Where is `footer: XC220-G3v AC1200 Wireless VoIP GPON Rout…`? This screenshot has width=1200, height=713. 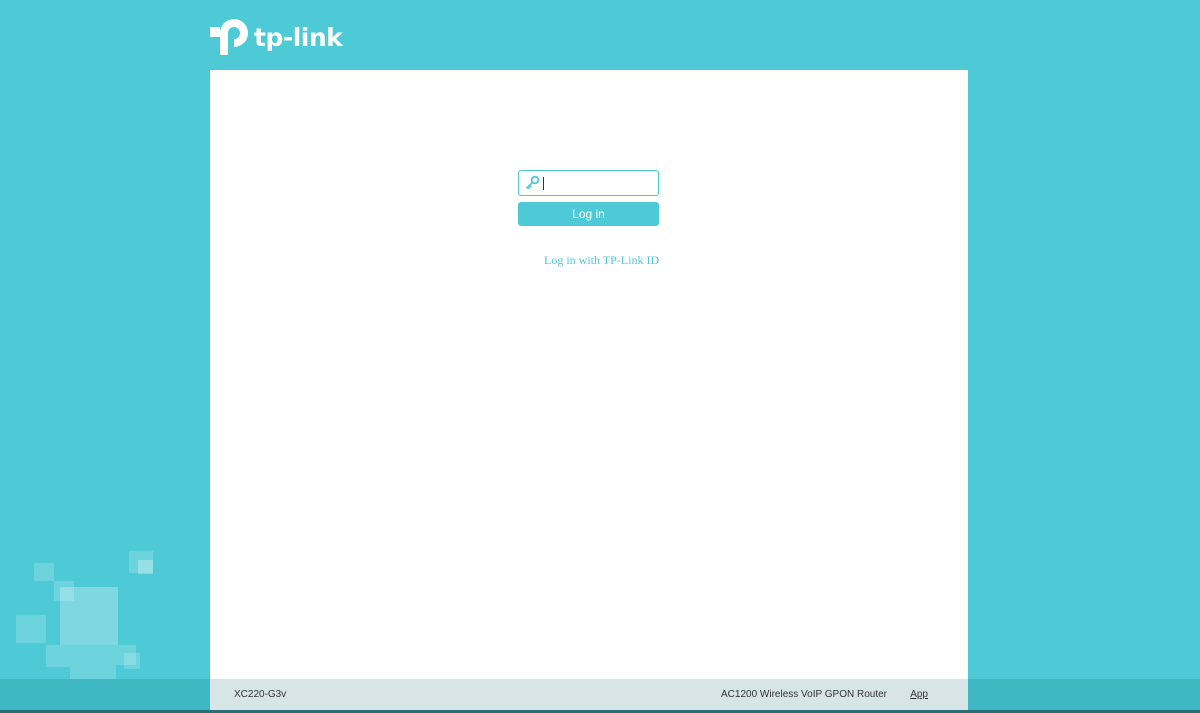
footer: XC220-G3v AC1200 Wireless VoIP GPON Rout… is located at coordinates (589, 696).